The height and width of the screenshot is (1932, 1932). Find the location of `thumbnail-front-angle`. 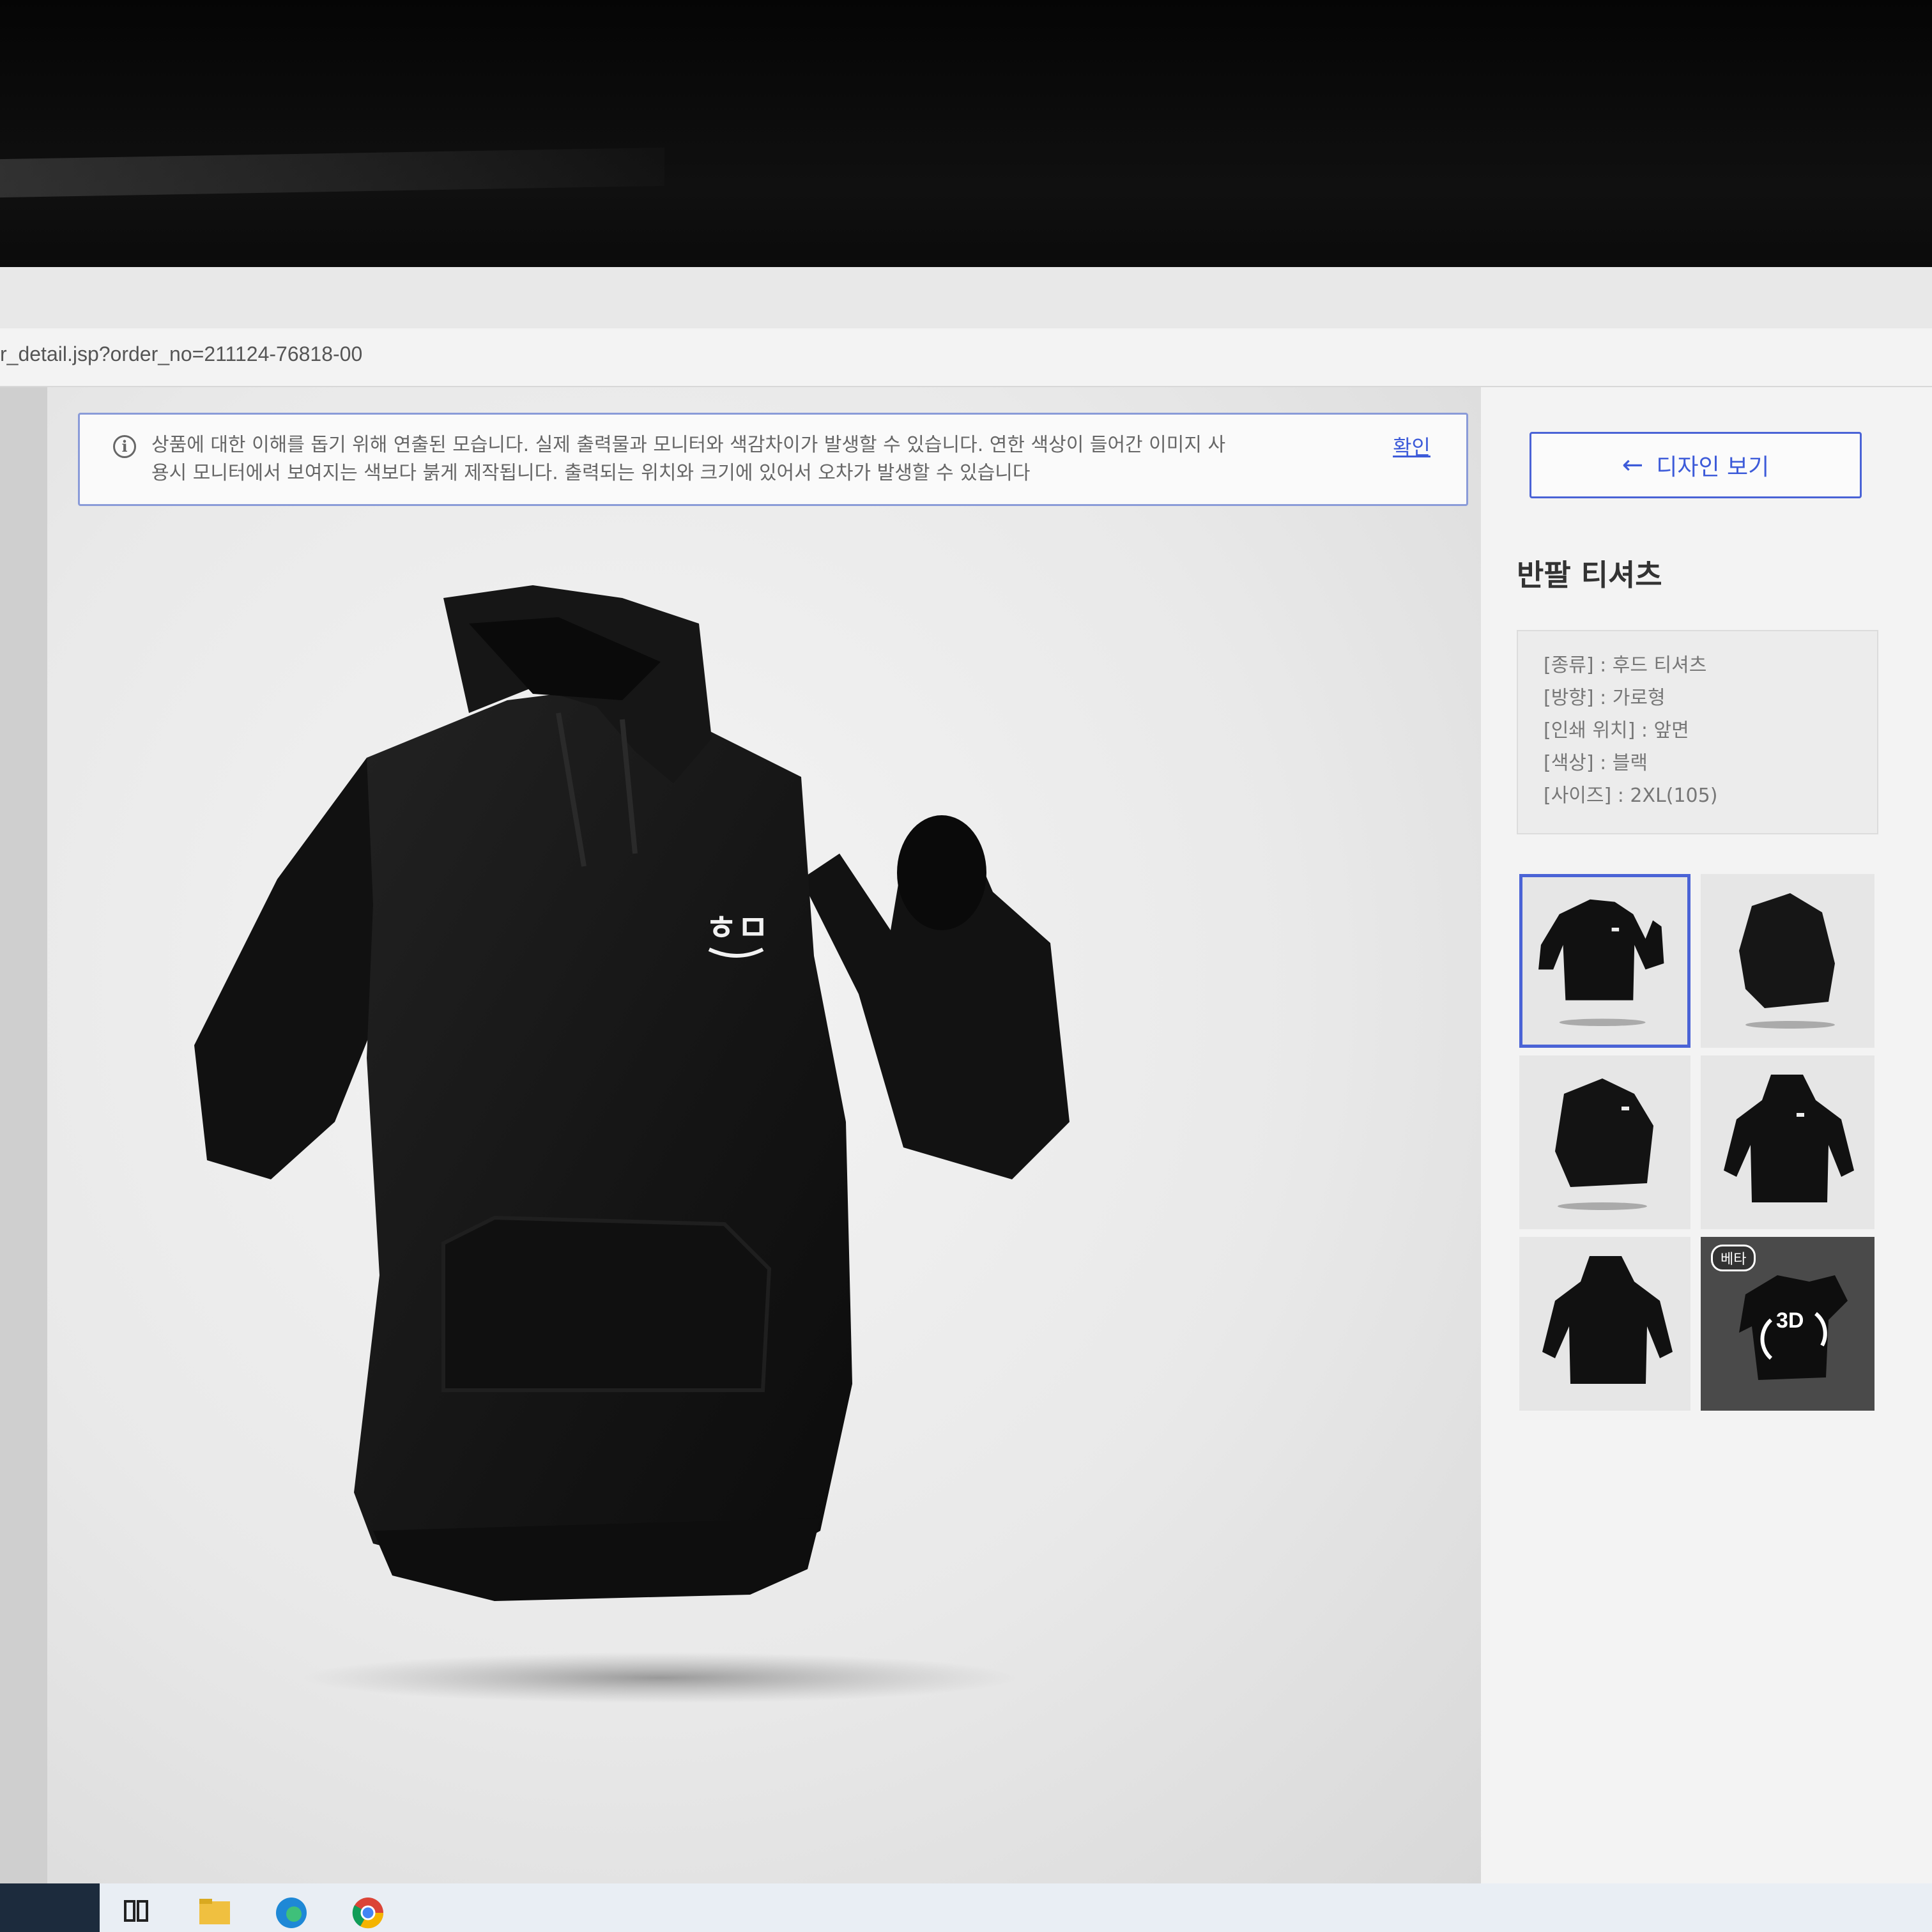

thumbnail-front-angle is located at coordinates (1604, 961).